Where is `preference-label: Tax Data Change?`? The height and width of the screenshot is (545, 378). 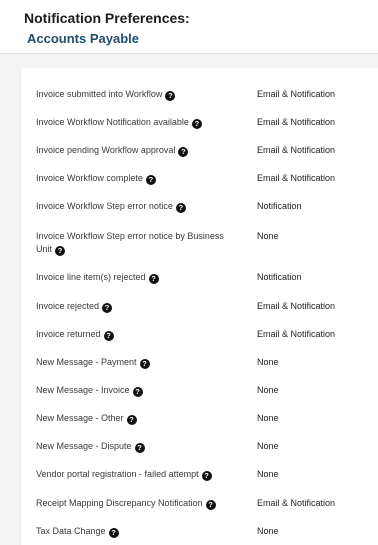
preference-label: Tax Data Change? is located at coordinates (136, 531).